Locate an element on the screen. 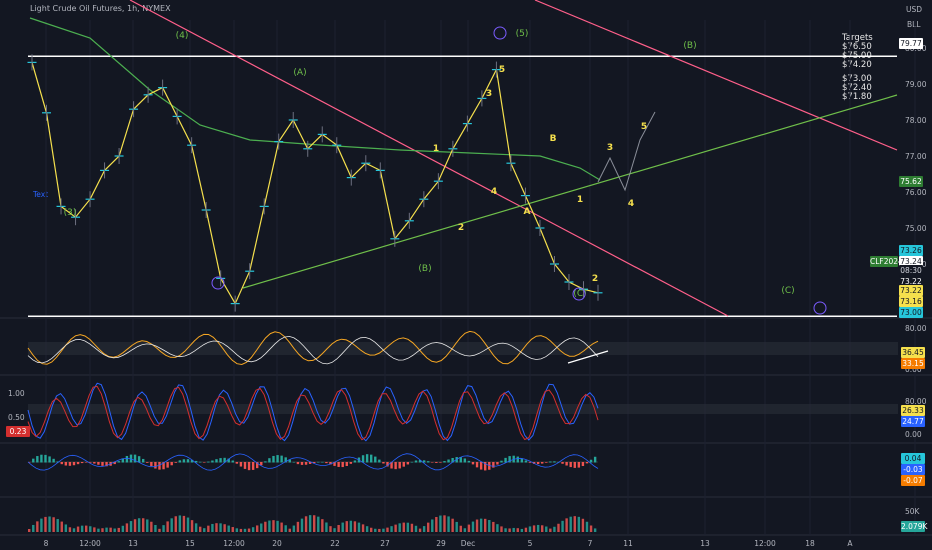  wave-label-green-2: (A) is located at coordinates (299, 73).